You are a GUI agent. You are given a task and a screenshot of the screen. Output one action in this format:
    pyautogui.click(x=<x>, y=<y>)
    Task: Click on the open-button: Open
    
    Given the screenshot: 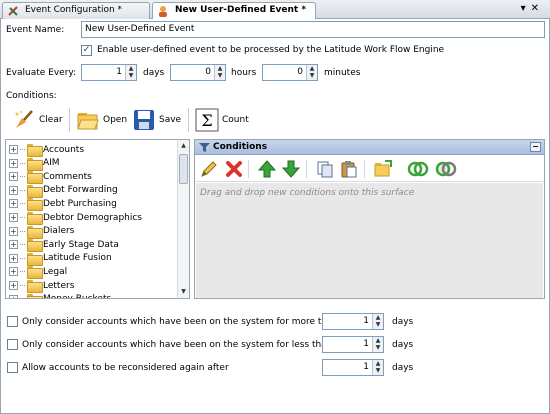 What is the action you would take?
    pyautogui.click(x=101, y=120)
    